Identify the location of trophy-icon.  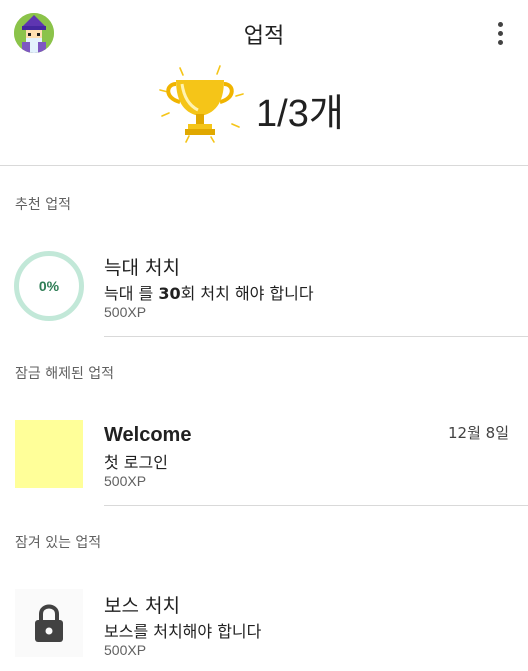
(201, 104).